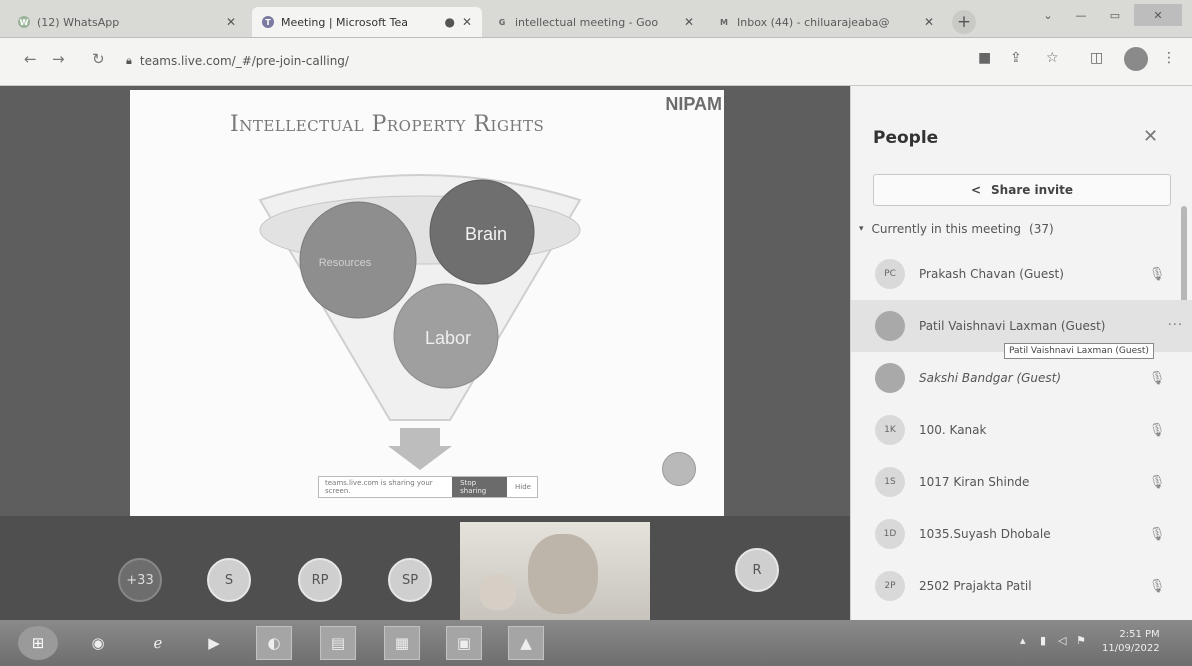 This screenshot has height=666, width=1192. Describe the element at coordinates (158, 643) in the screenshot. I see `internet-explorer-icon: ℯ` at that location.